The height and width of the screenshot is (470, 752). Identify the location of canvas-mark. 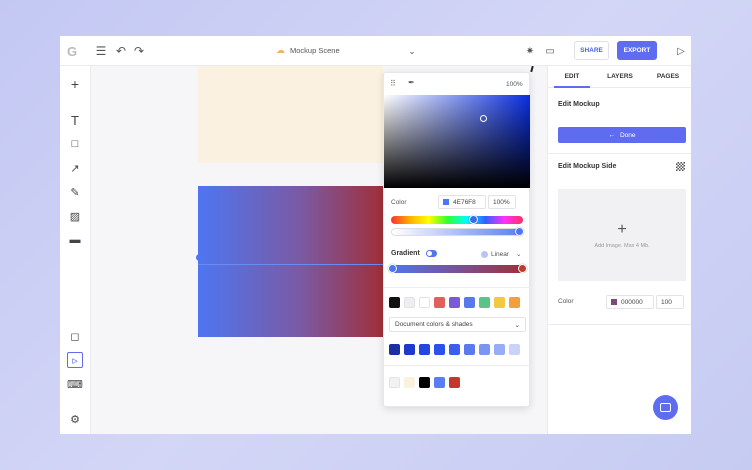
(532, 69).